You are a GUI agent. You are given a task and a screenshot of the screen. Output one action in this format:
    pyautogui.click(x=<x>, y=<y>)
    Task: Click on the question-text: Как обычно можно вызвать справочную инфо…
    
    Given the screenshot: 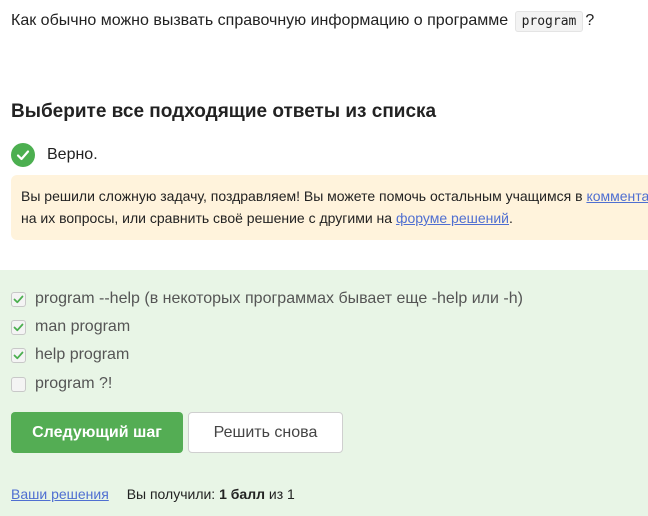 What is the action you would take?
    pyautogui.click(x=302, y=21)
    